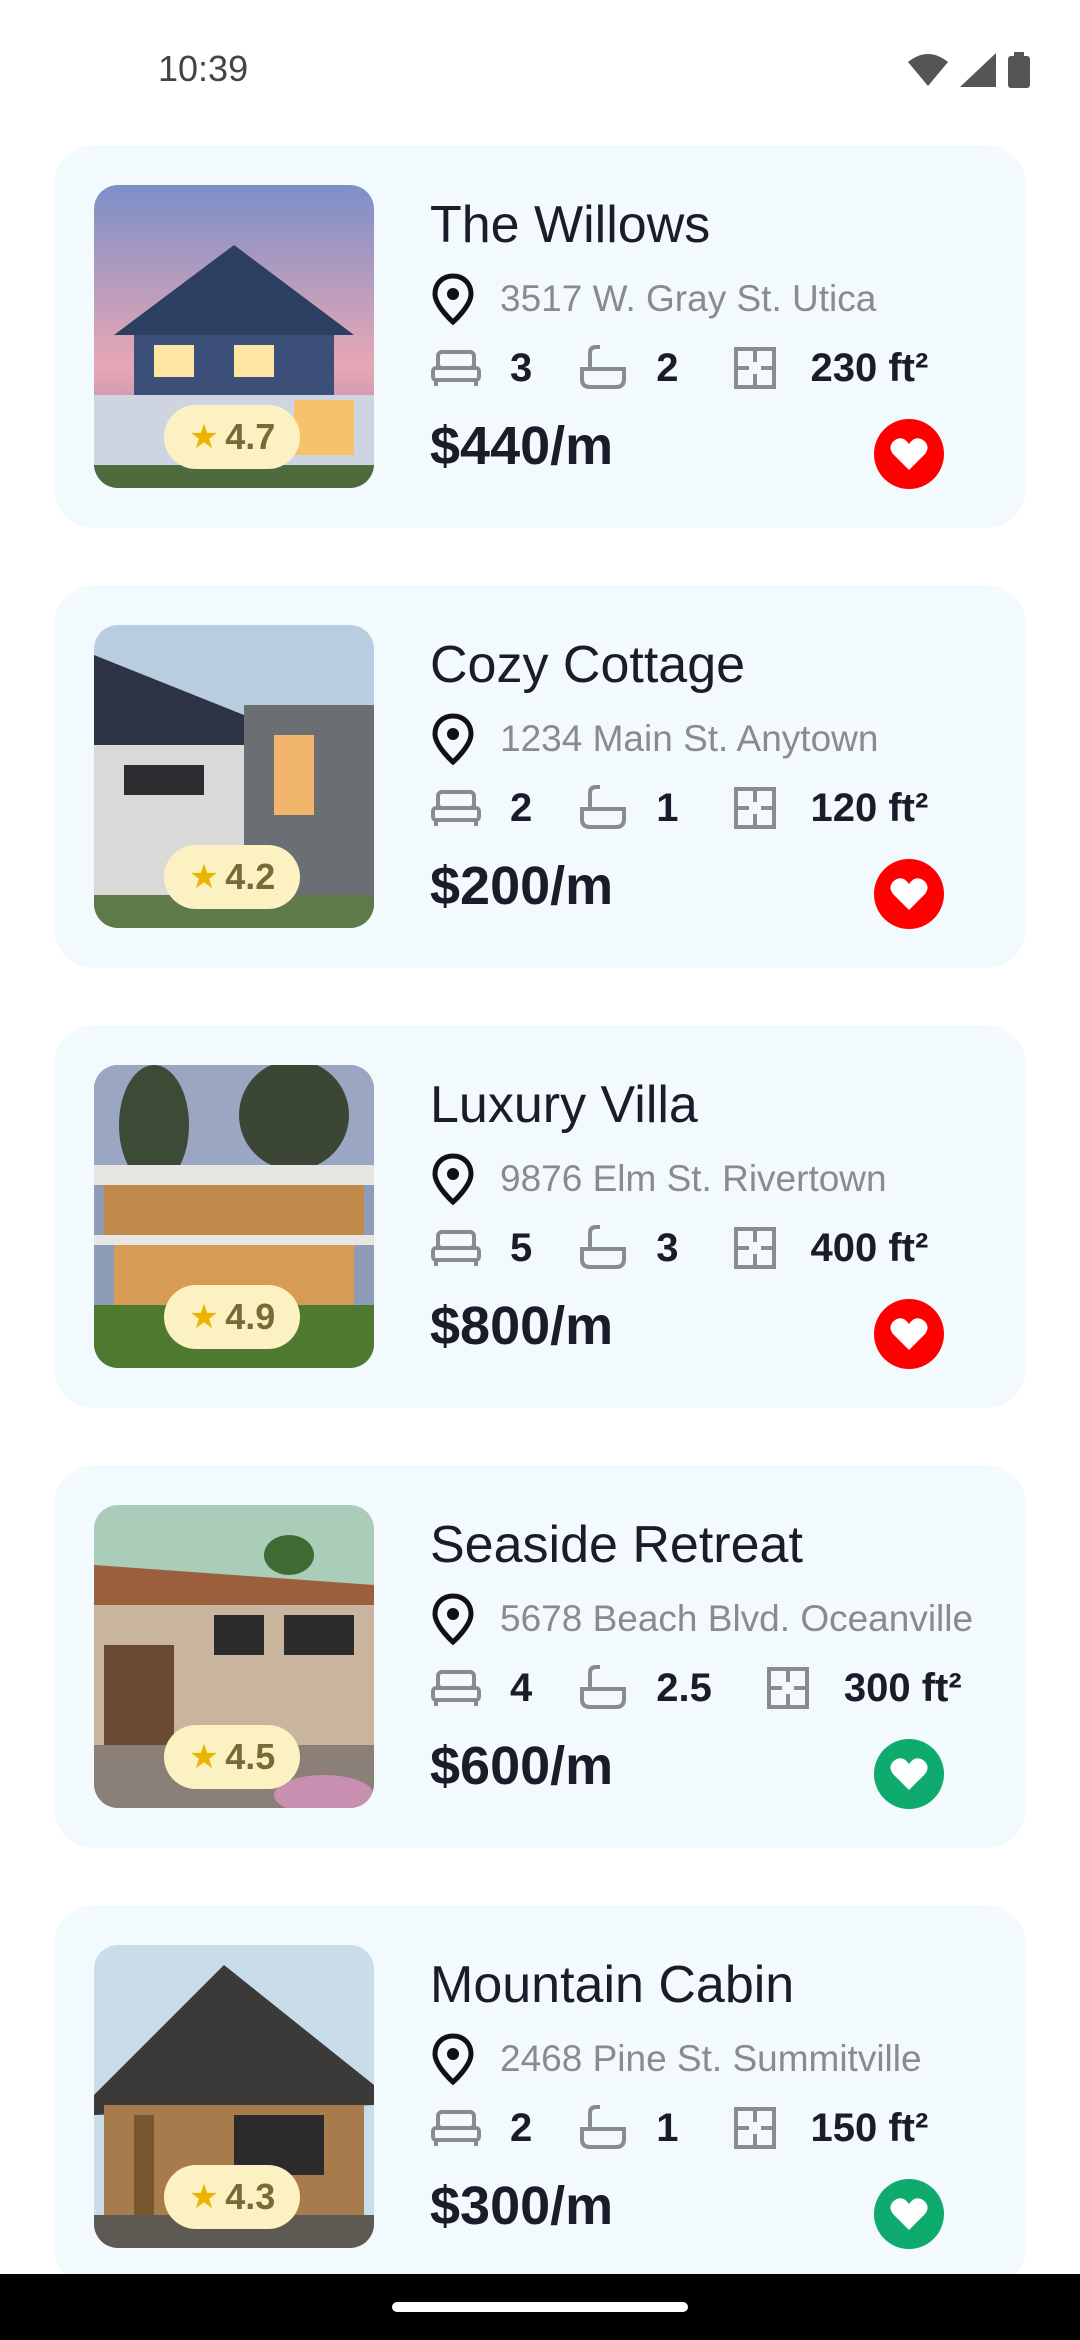 This screenshot has width=1080, height=2340. Describe the element at coordinates (689, 738) in the screenshot. I see `property-address: 1234 Main St. Anytown` at that location.